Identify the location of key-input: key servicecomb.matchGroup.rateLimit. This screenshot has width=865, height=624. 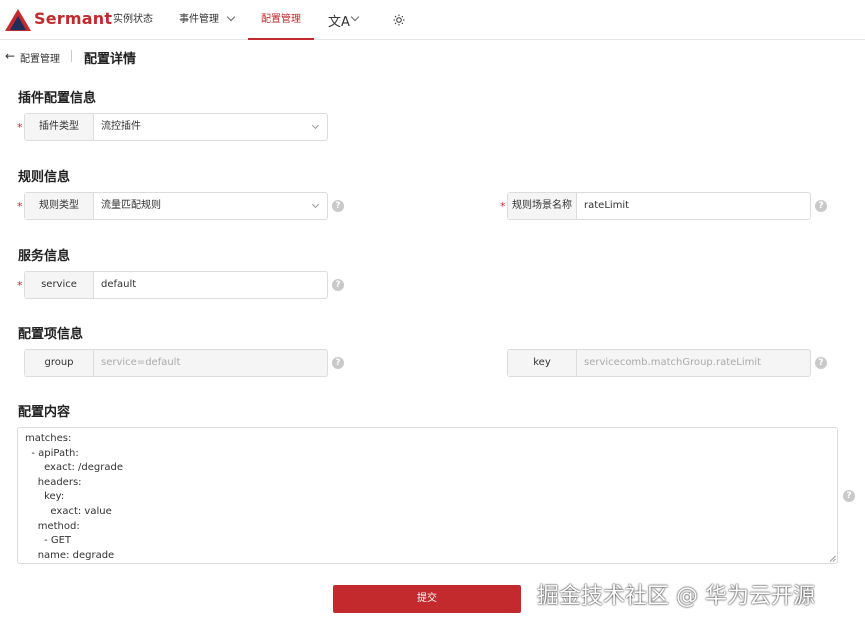
(659, 363).